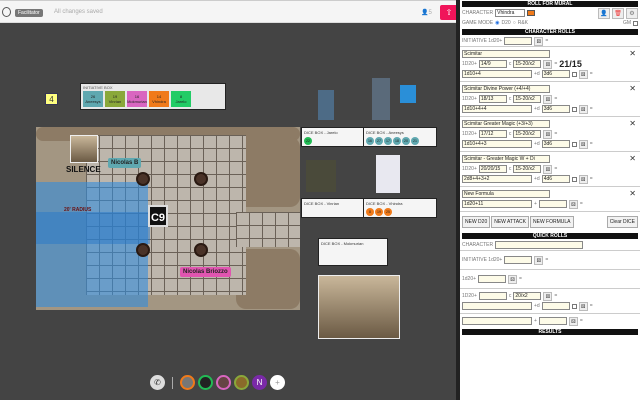 This screenshot has width=640, height=400. Describe the element at coordinates (510, 13) in the screenshot. I see `character-select: Vhindra` at that location.